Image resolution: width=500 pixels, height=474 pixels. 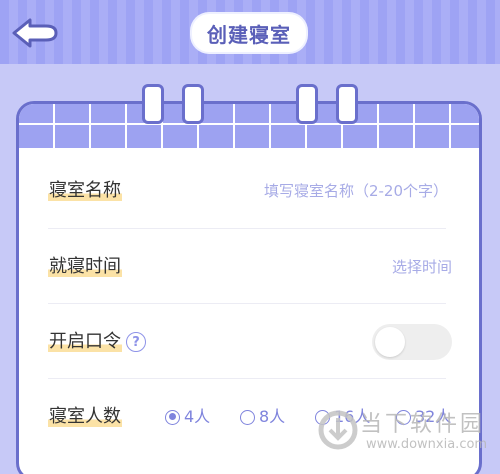 I want to click on size-option-4: 4人, so click(x=187, y=417).